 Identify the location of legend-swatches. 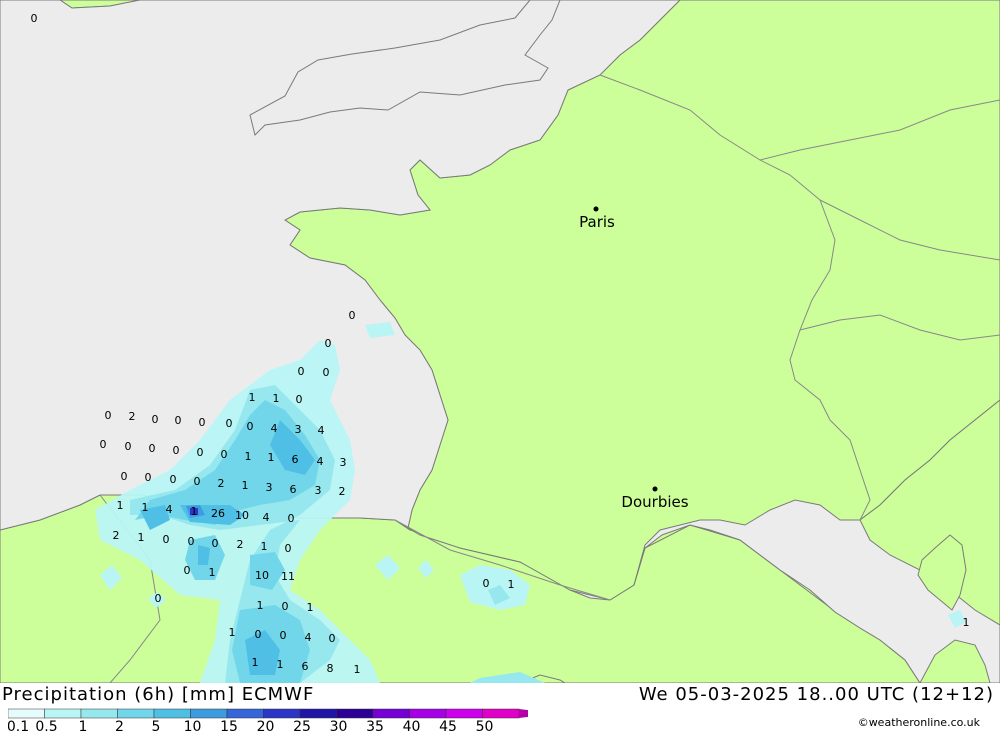
(268, 713).